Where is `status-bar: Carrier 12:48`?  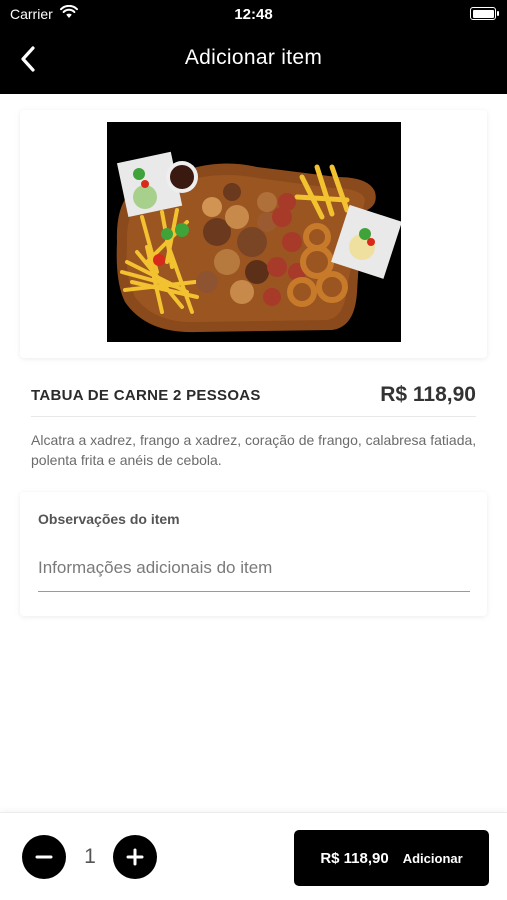 status-bar: Carrier 12:48 is located at coordinates (253, 14).